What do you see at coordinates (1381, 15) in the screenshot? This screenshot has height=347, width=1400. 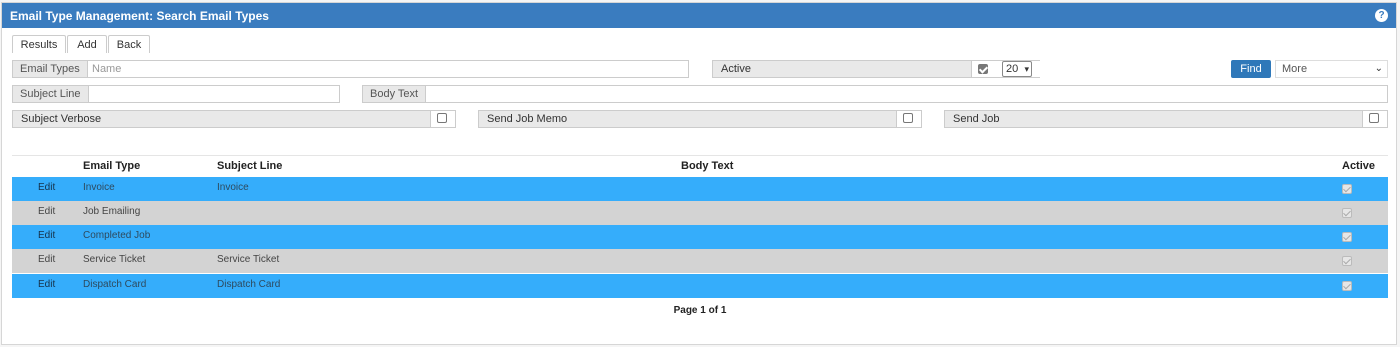 I see `help-icon: ?` at bounding box center [1381, 15].